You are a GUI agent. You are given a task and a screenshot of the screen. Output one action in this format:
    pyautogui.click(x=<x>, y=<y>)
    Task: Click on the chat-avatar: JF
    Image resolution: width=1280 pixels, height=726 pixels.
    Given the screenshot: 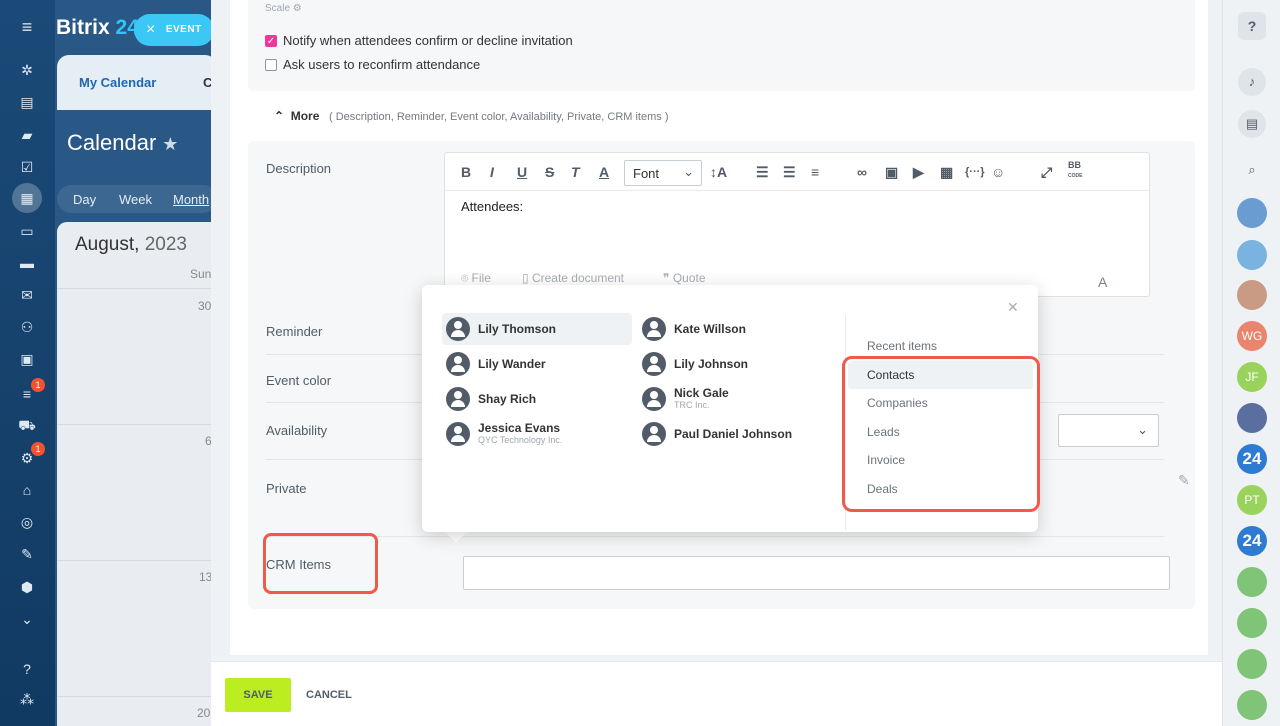 What is the action you would take?
    pyautogui.click(x=1252, y=377)
    